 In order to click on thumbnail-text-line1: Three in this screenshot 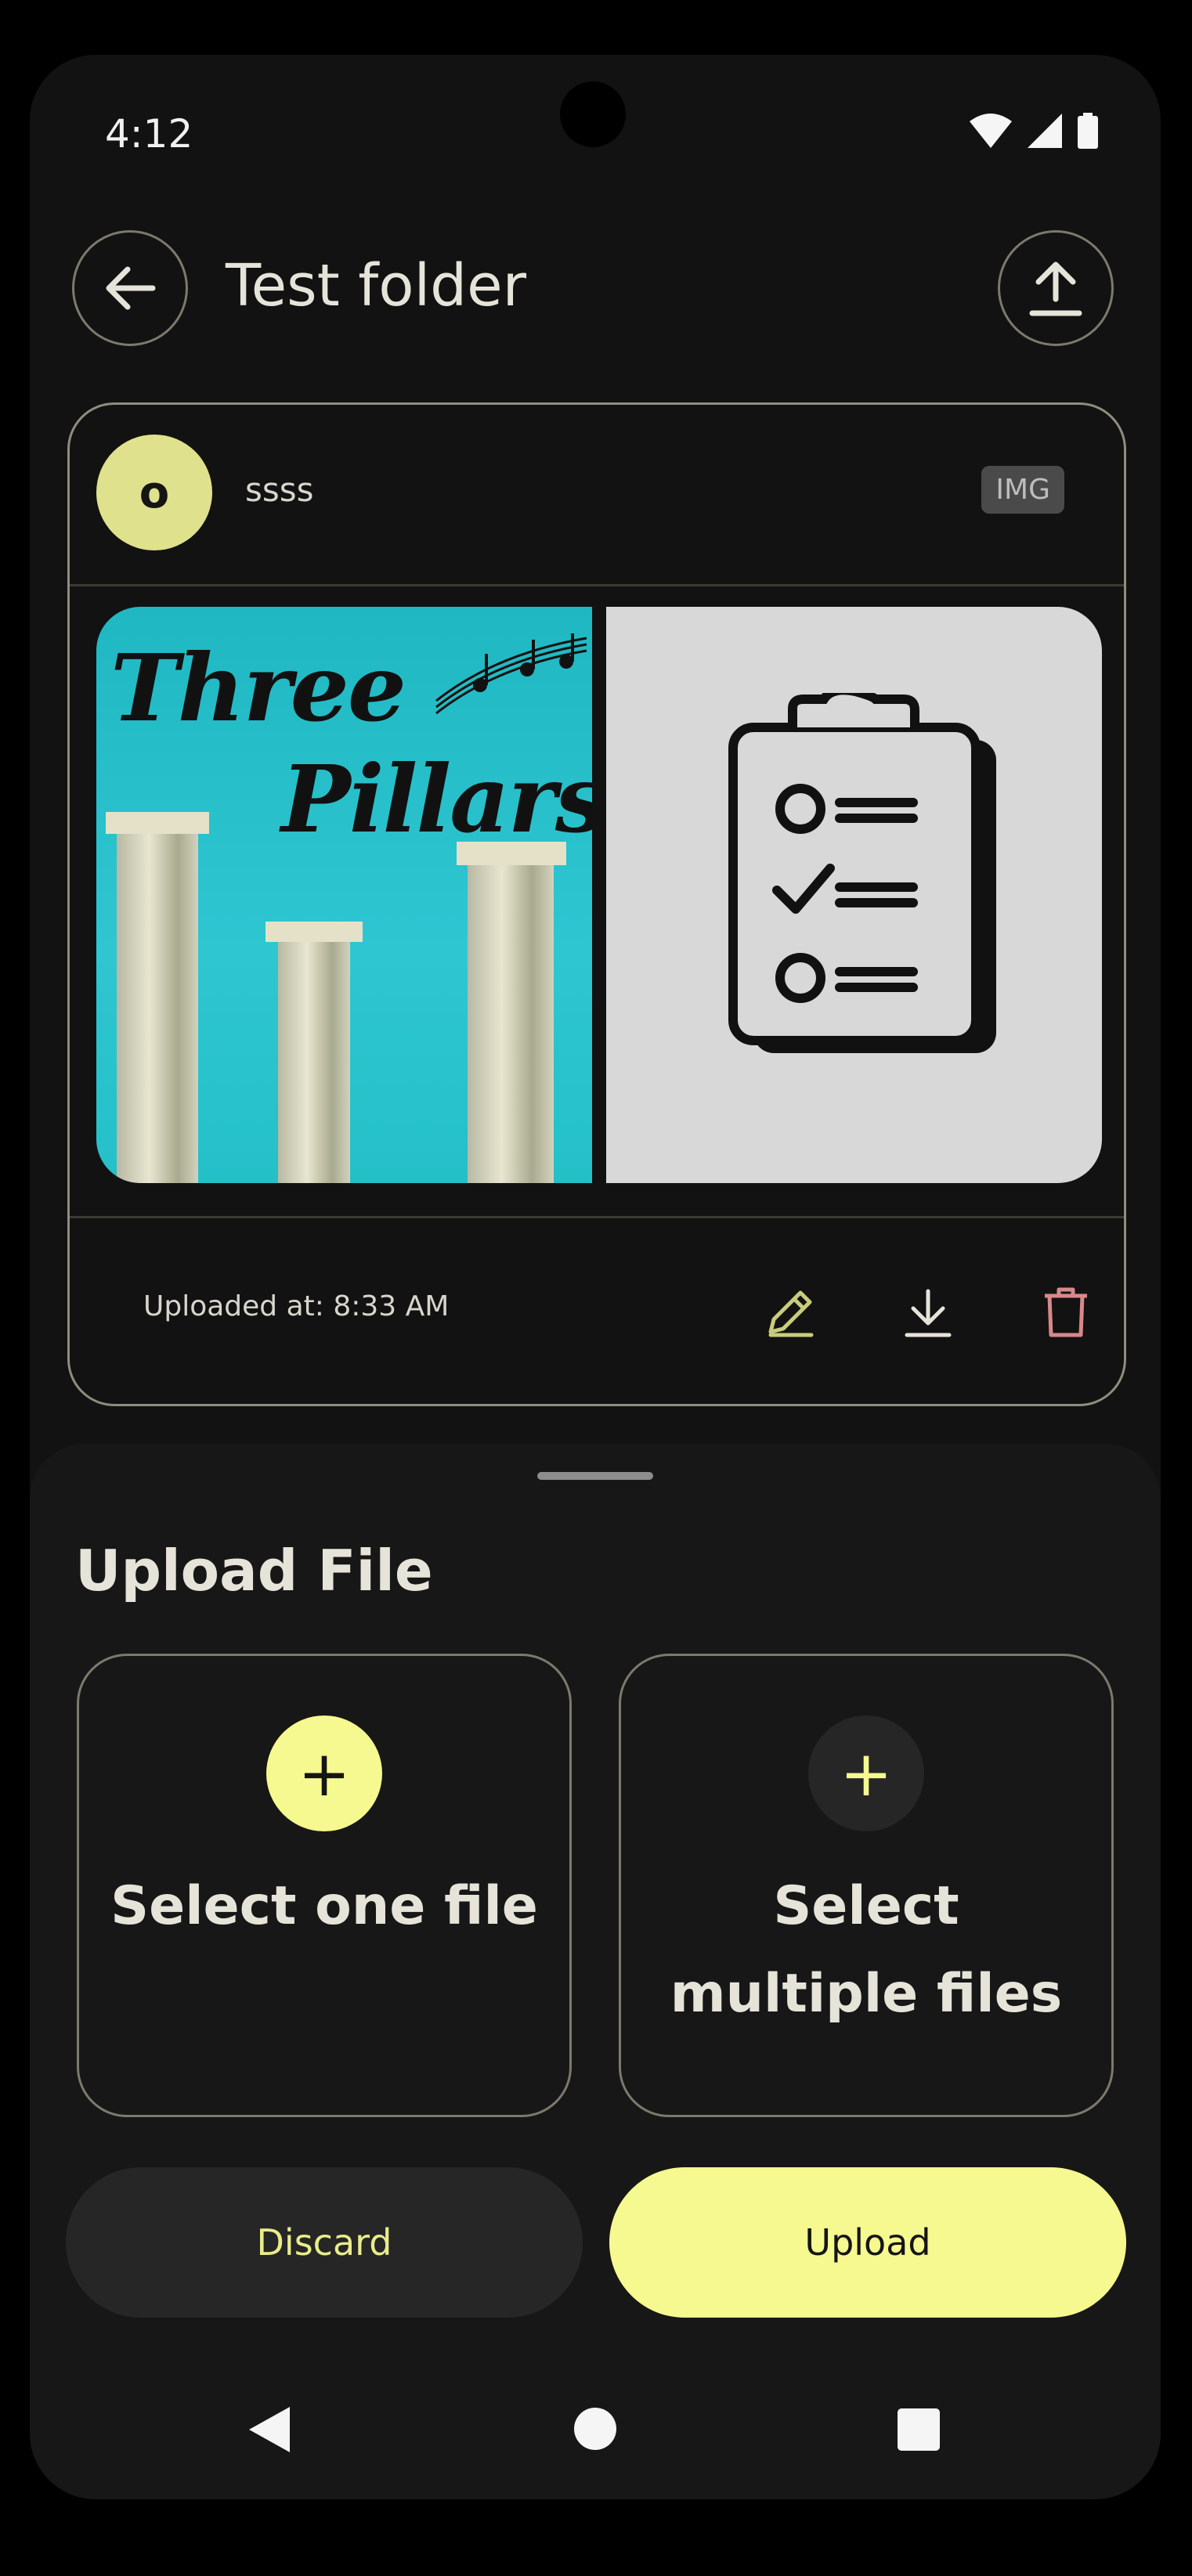, I will do `click(258, 687)`.